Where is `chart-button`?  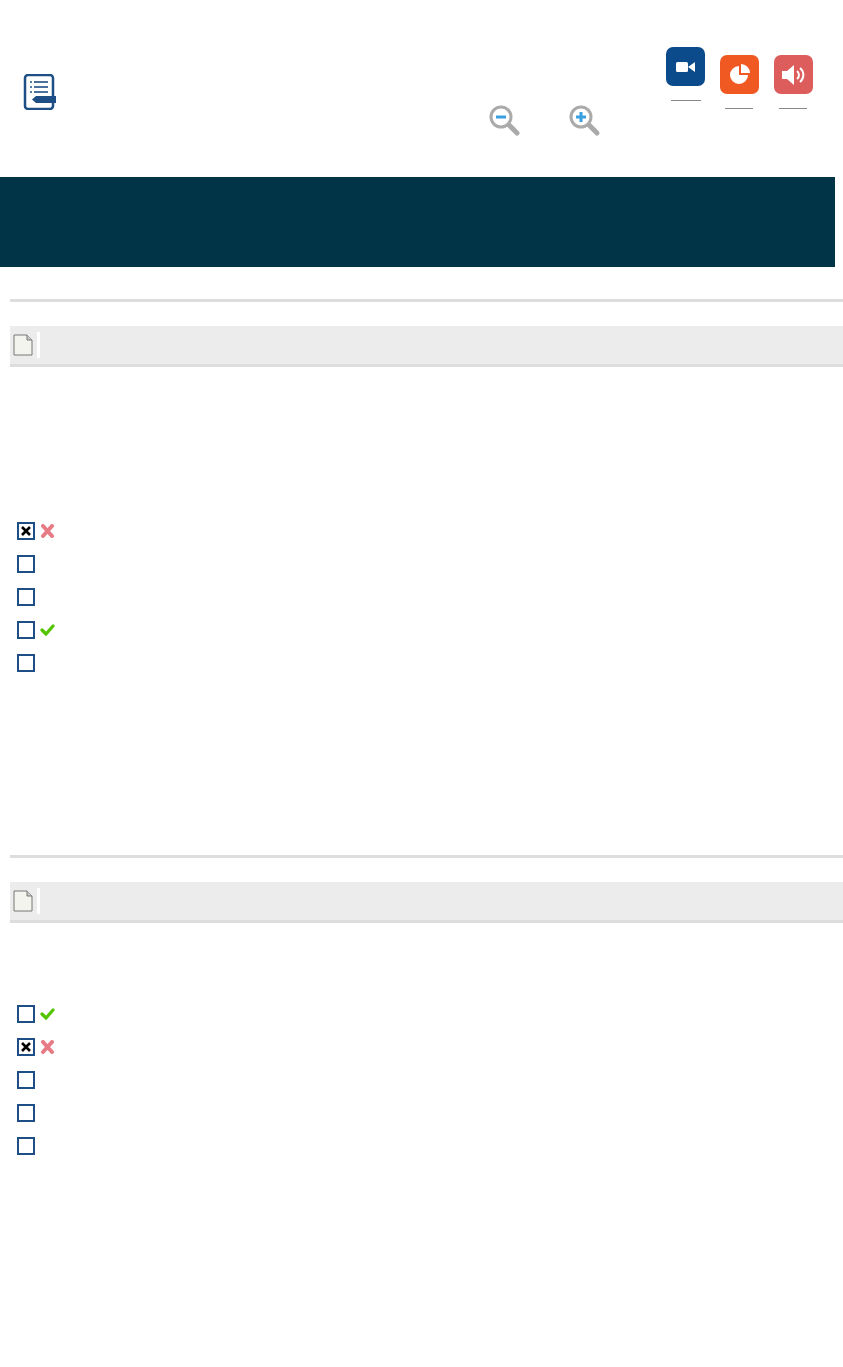
chart-button is located at coordinates (739, 74).